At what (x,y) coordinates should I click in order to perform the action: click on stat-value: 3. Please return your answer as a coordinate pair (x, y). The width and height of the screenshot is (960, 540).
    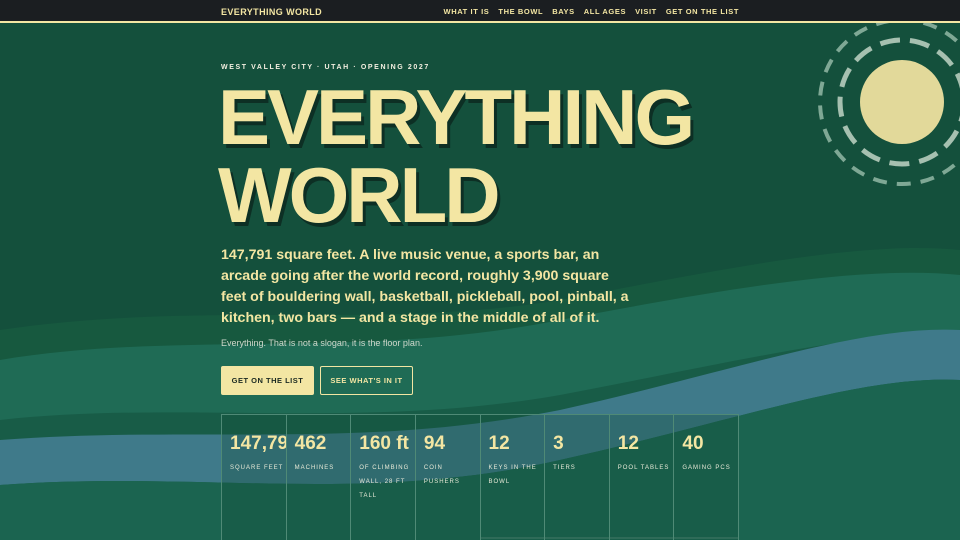
    Looking at the image, I should click on (558, 443).